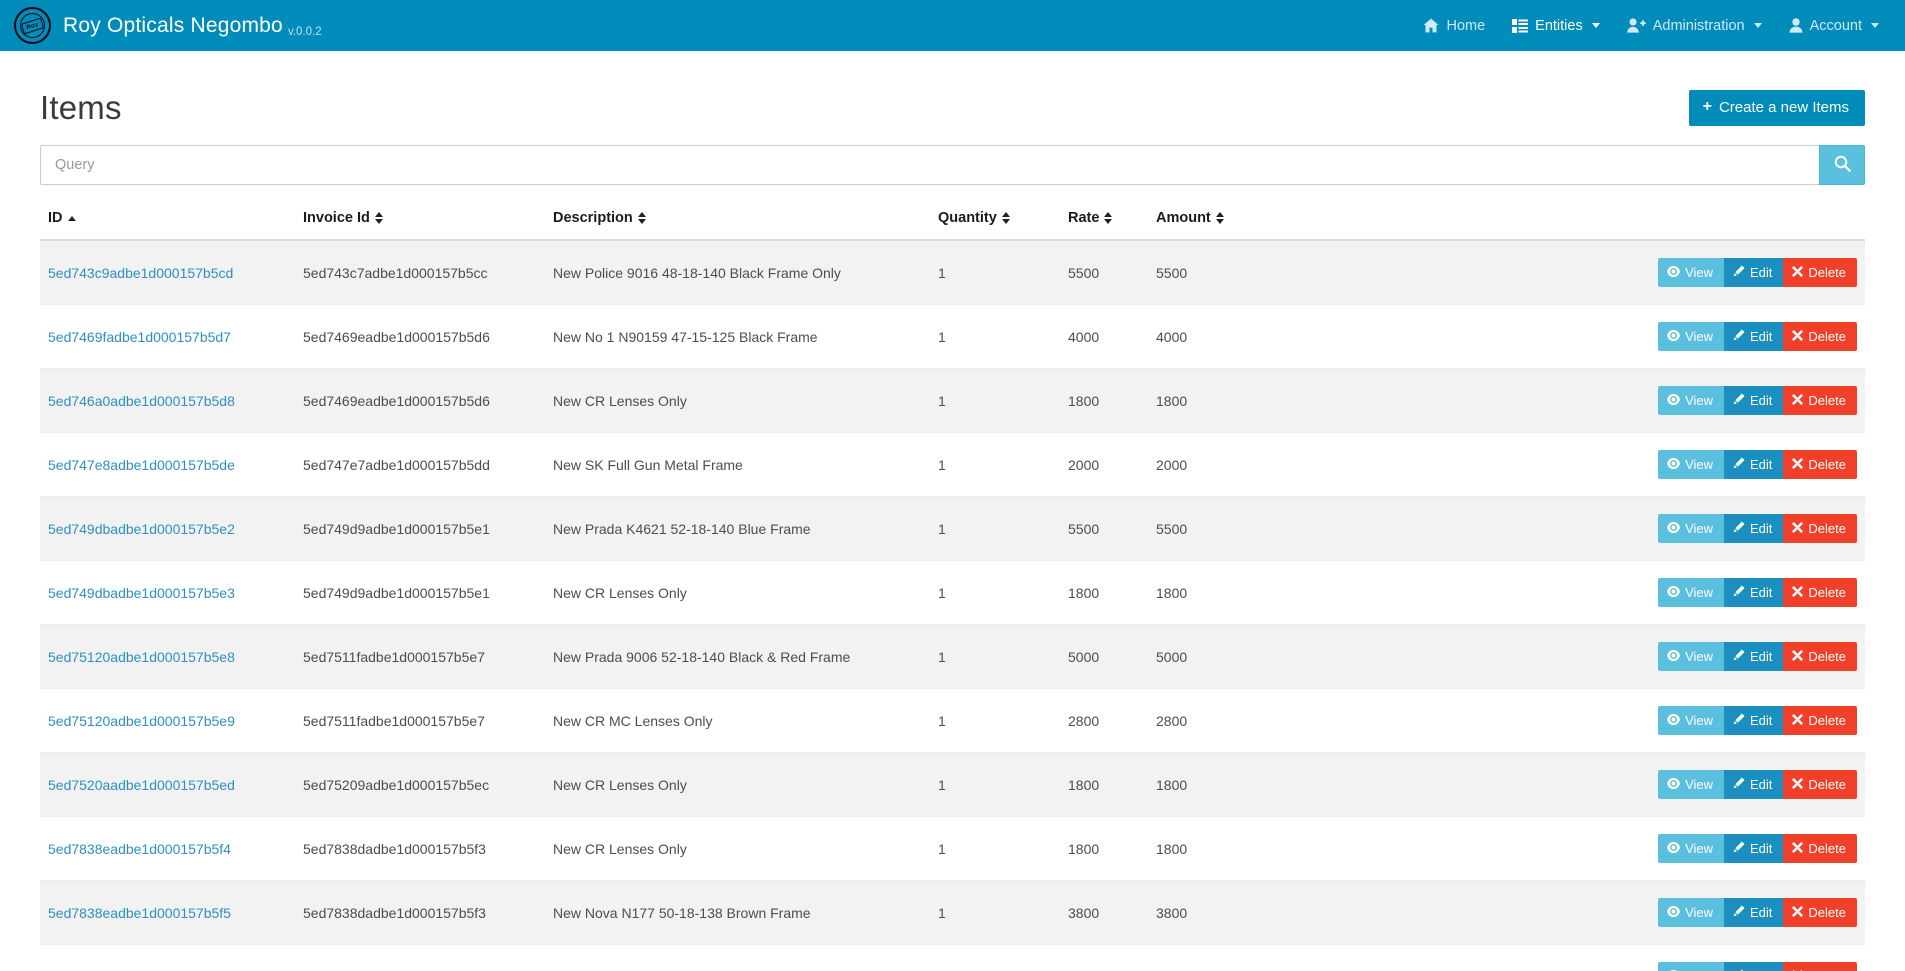 The height and width of the screenshot is (971, 1905). Describe the element at coordinates (737, 957) in the screenshot. I see `cell-description: New CR Lenses Only` at that location.